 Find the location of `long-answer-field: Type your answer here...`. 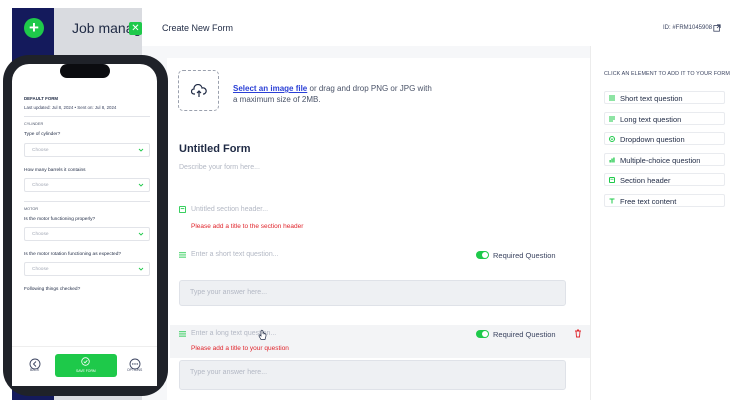

long-answer-field: Type your answer here... is located at coordinates (372, 375).